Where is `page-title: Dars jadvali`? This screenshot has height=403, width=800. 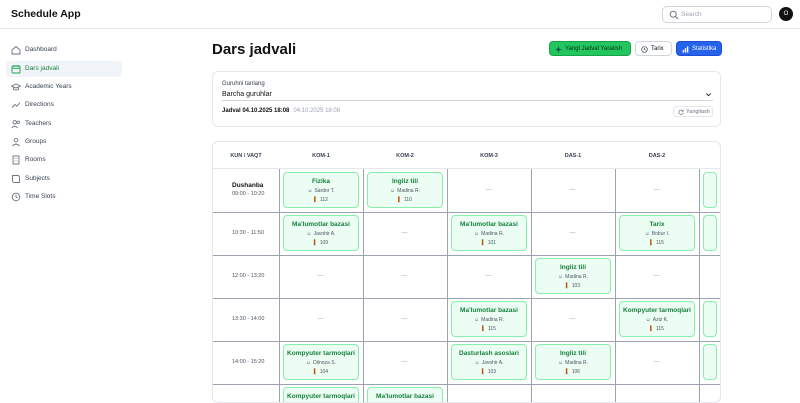 page-title: Dars jadvali is located at coordinates (254, 49).